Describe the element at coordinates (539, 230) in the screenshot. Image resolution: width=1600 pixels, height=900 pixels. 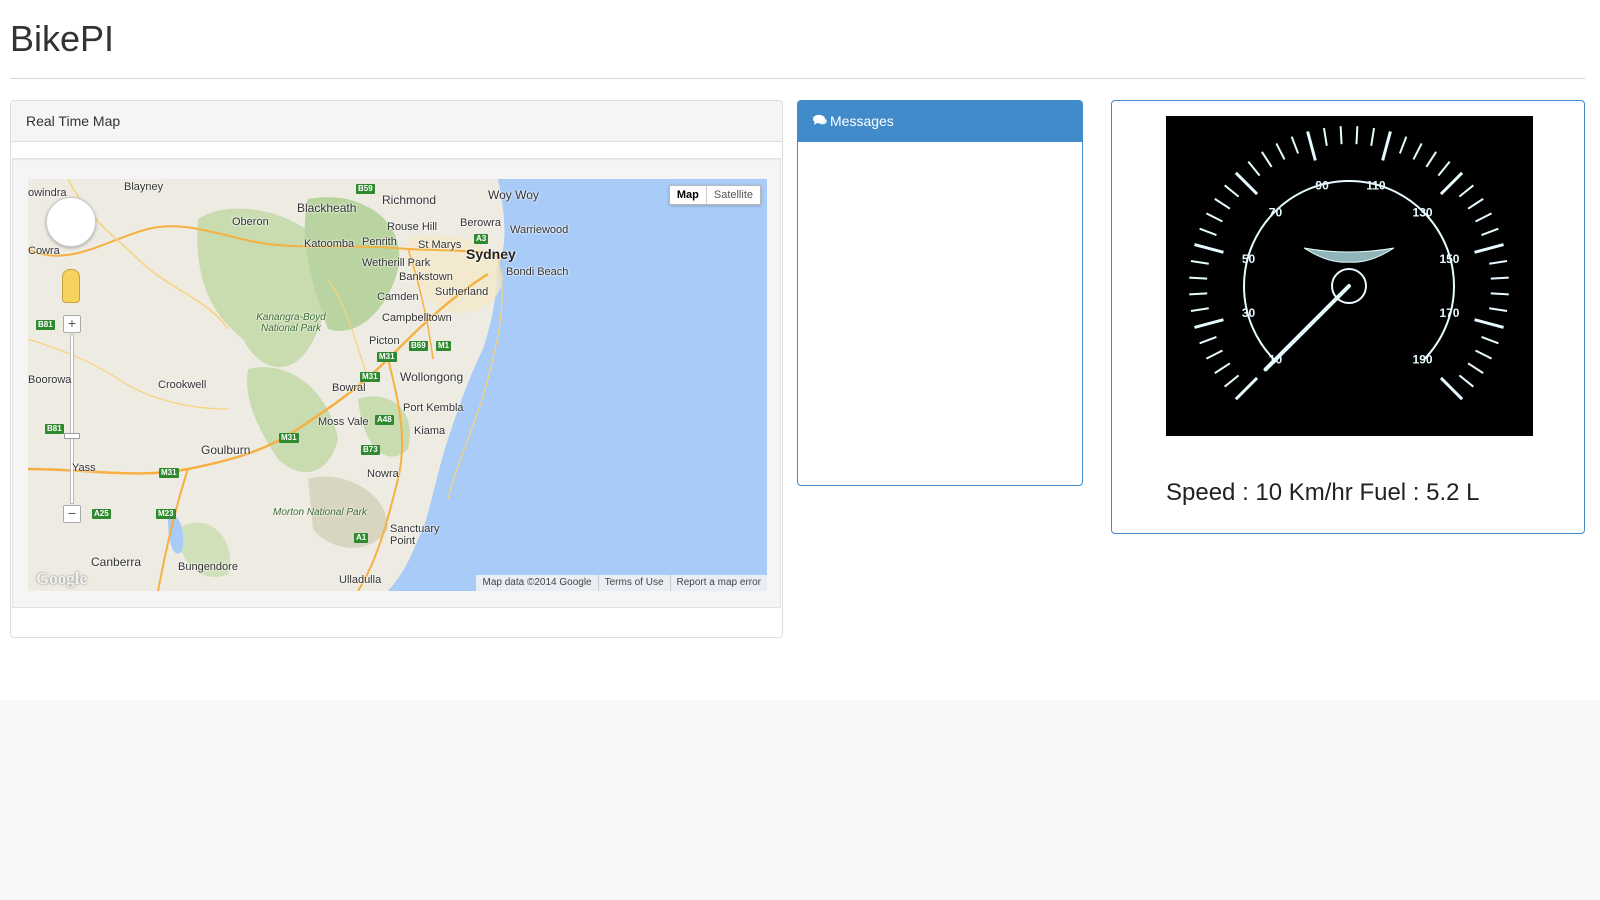
I see `map-place-label: Warriewood` at that location.